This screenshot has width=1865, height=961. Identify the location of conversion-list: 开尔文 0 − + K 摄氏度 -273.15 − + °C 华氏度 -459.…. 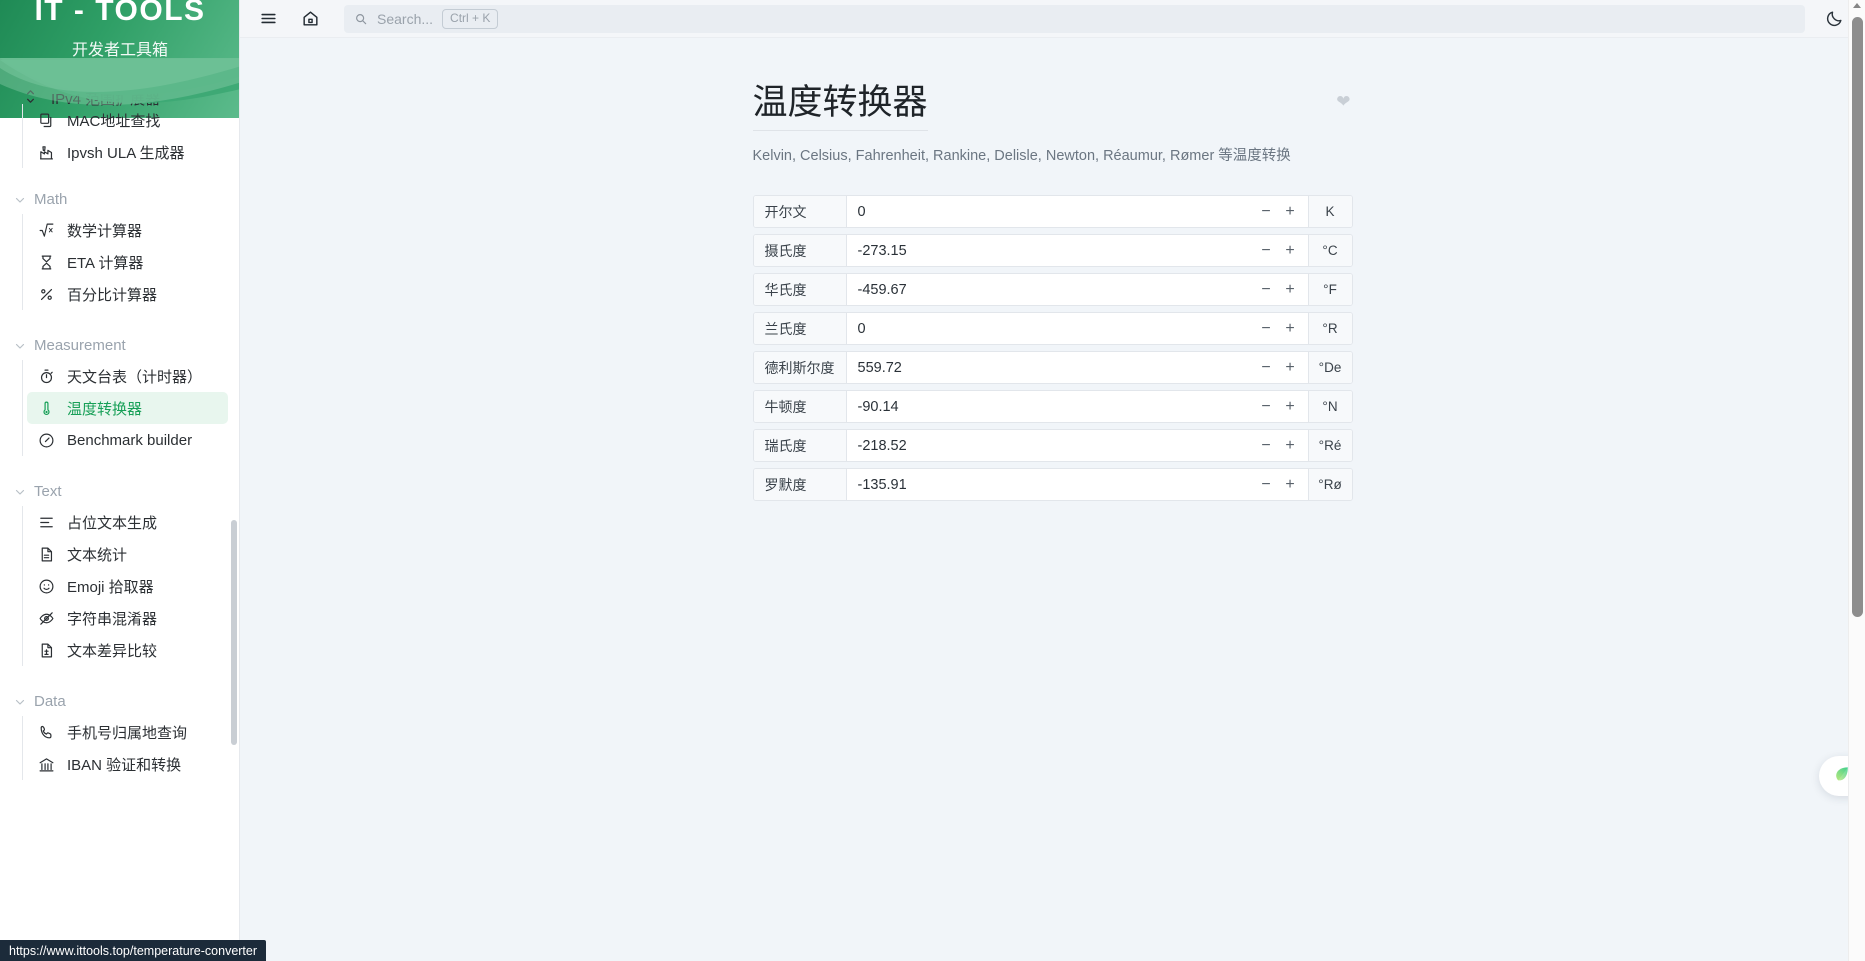
(1052, 348).